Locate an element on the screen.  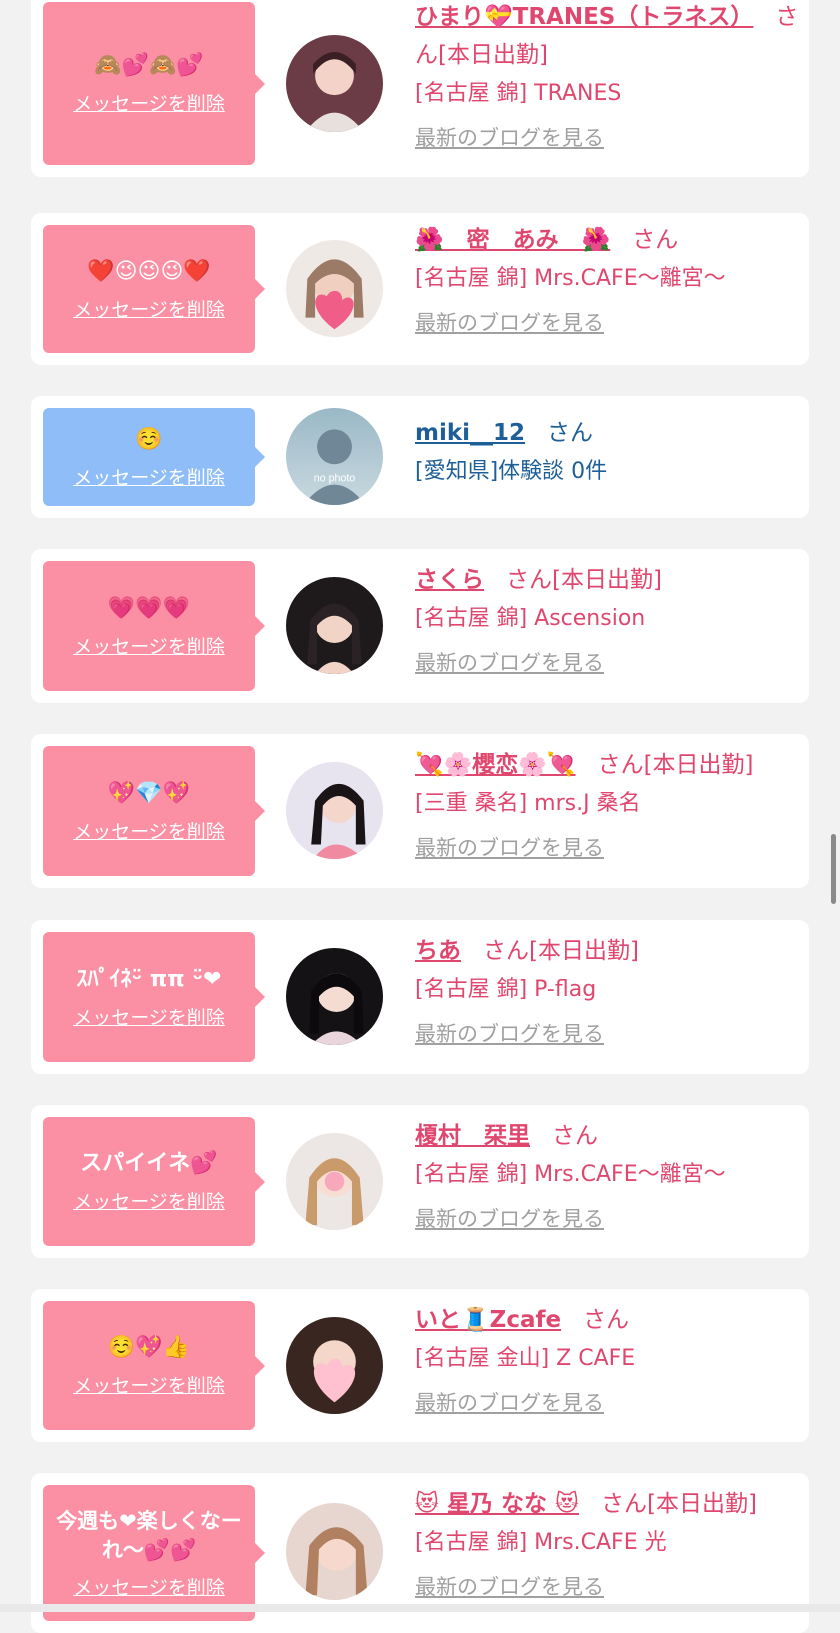
user-name-link: いと🧵Zcafe is located at coordinates (488, 1320).